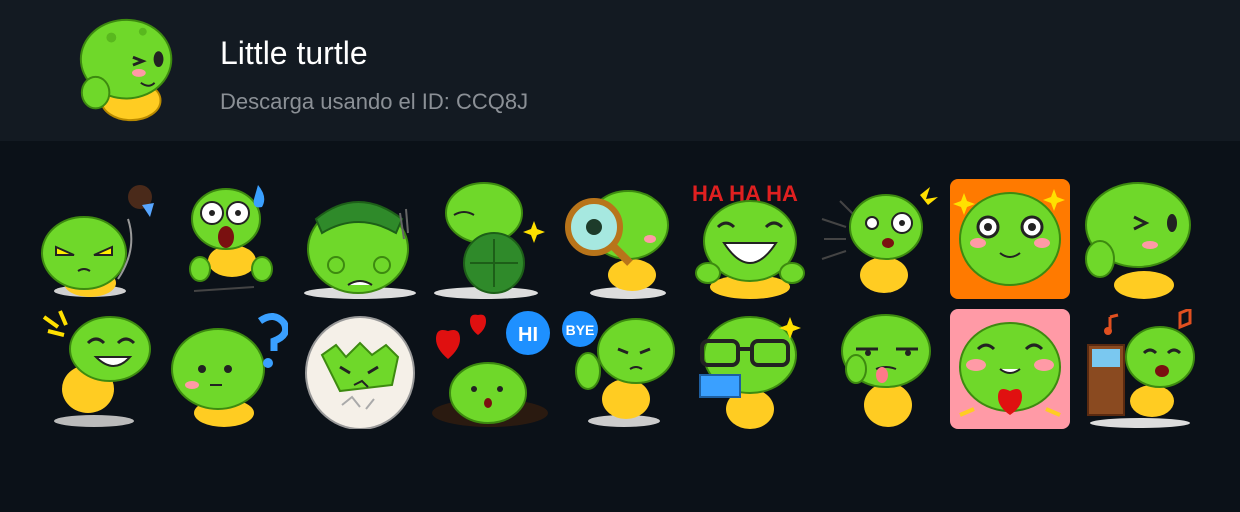 This screenshot has width=1240, height=512. What do you see at coordinates (234, 239) in the screenshot?
I see `sticker-shocked-sweat` at bounding box center [234, 239].